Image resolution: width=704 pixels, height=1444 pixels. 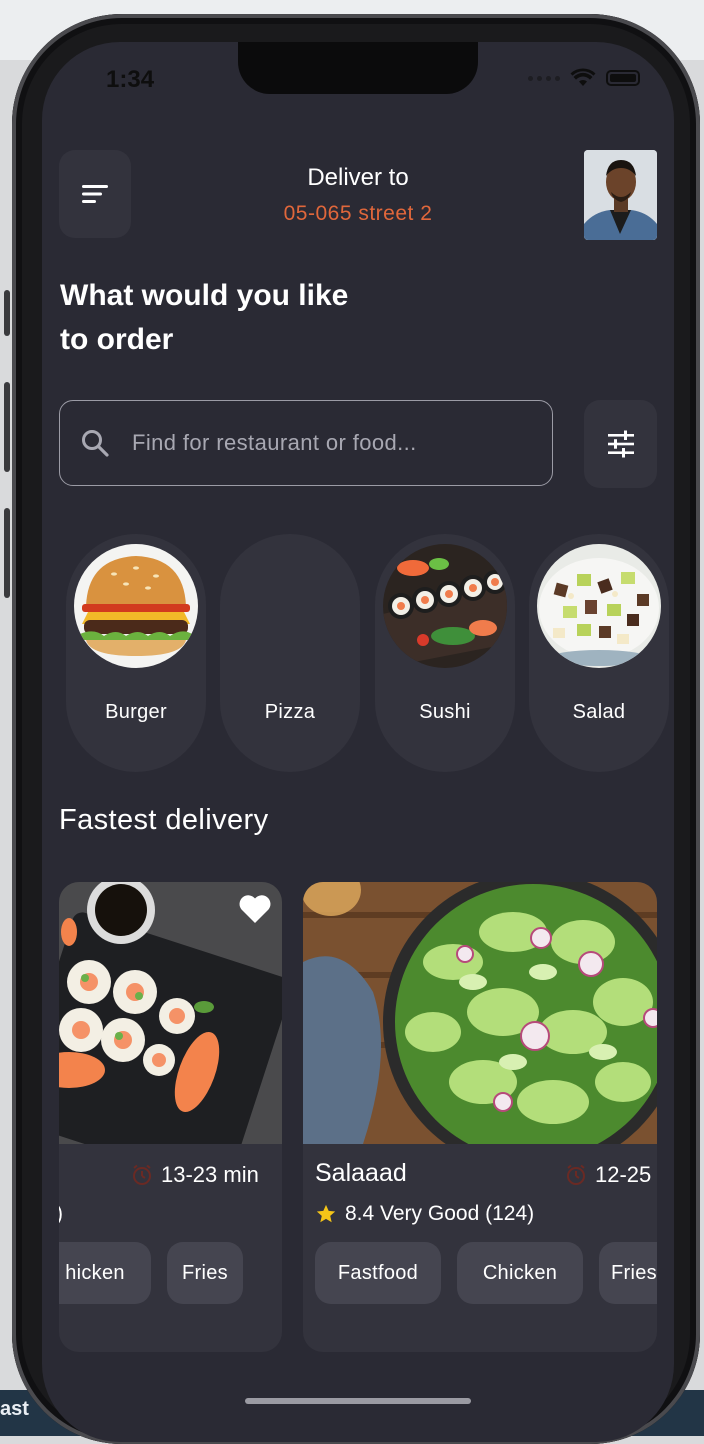 I want to click on category-pizza: Pizza, so click(x=290, y=653).